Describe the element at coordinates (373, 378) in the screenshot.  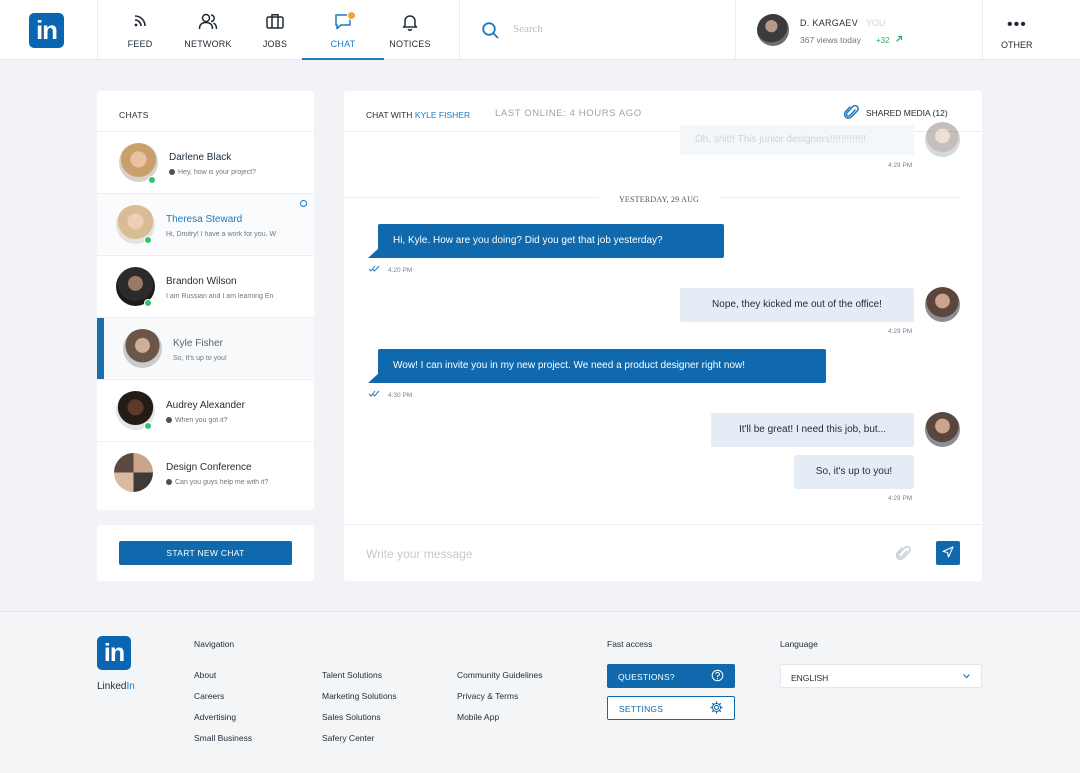
I see `bubble-tail` at that location.